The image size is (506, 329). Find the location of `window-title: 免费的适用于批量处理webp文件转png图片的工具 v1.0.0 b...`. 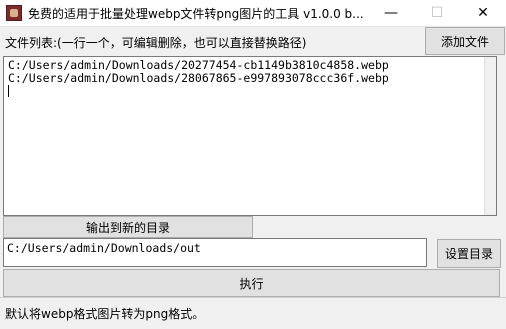

window-title: 免费的适用于批量处理webp文件转png图片的工具 v1.0.0 b... is located at coordinates (196, 14).